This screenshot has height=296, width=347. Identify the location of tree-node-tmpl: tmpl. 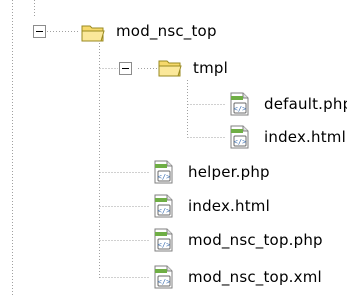
(192, 68).